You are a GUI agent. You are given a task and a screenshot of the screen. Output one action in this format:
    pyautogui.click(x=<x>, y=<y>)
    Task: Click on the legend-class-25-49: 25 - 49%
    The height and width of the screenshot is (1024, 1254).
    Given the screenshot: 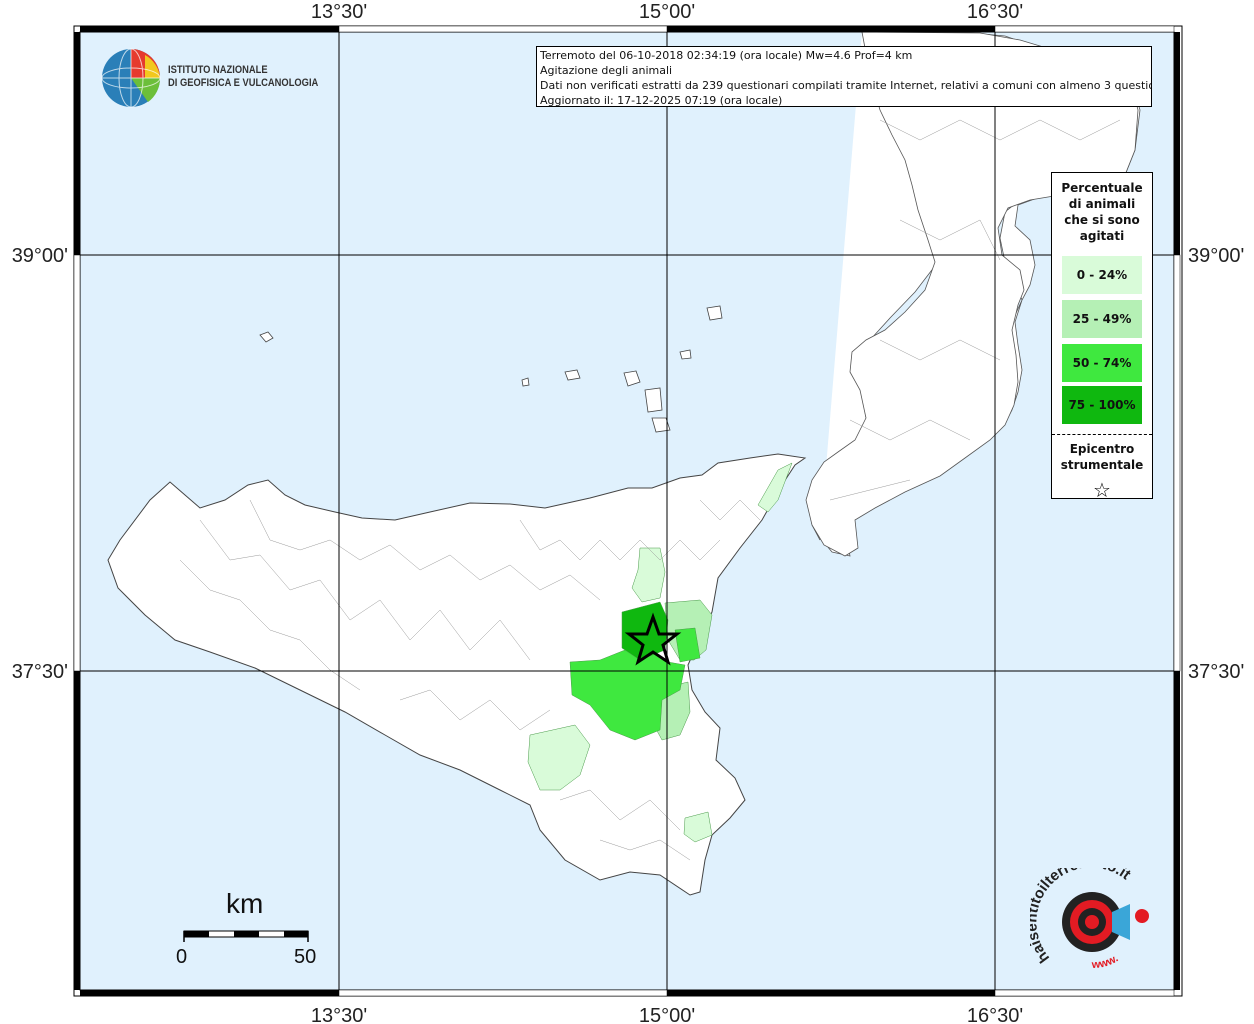 What is the action you would take?
    pyautogui.click(x=1102, y=319)
    